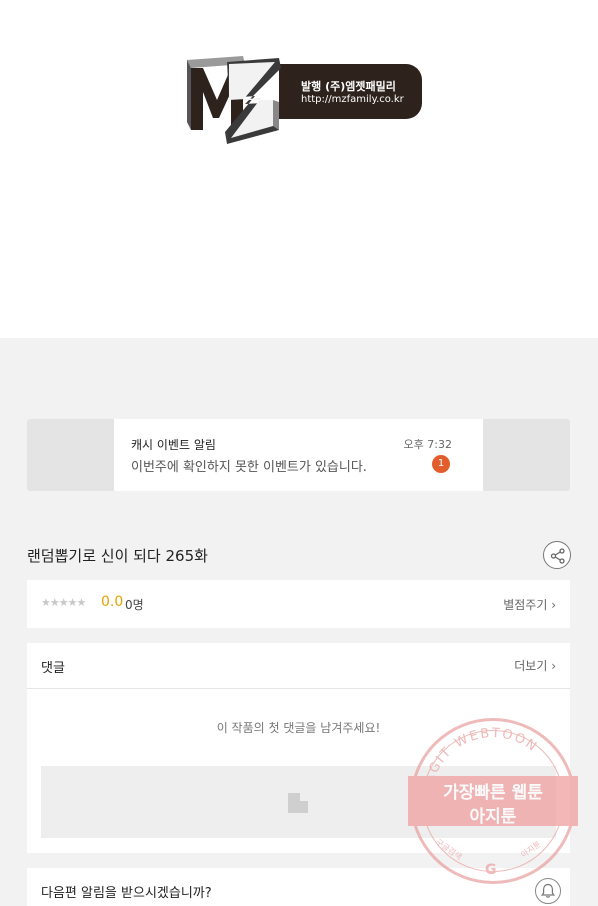 The image size is (598, 906). I want to click on publisher-logo: 발행 (주)엠젯패밀리 http://mzfamily.co.kr, so click(304, 100).